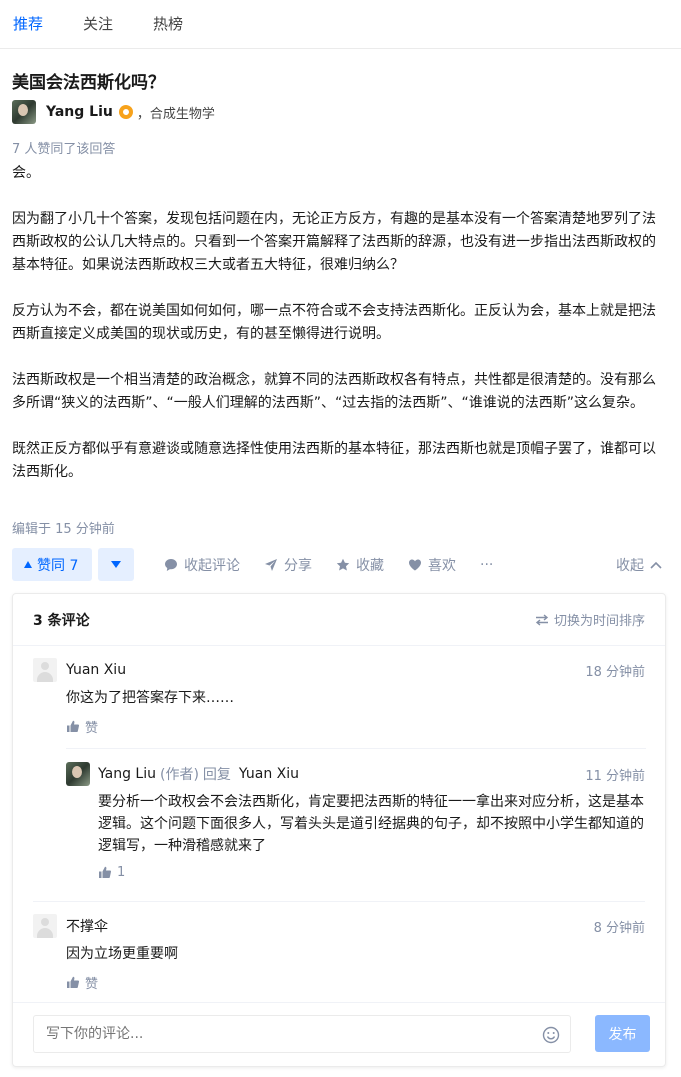 This screenshot has height=1077, width=681. I want to click on comment-like-button: 1, so click(371, 872).